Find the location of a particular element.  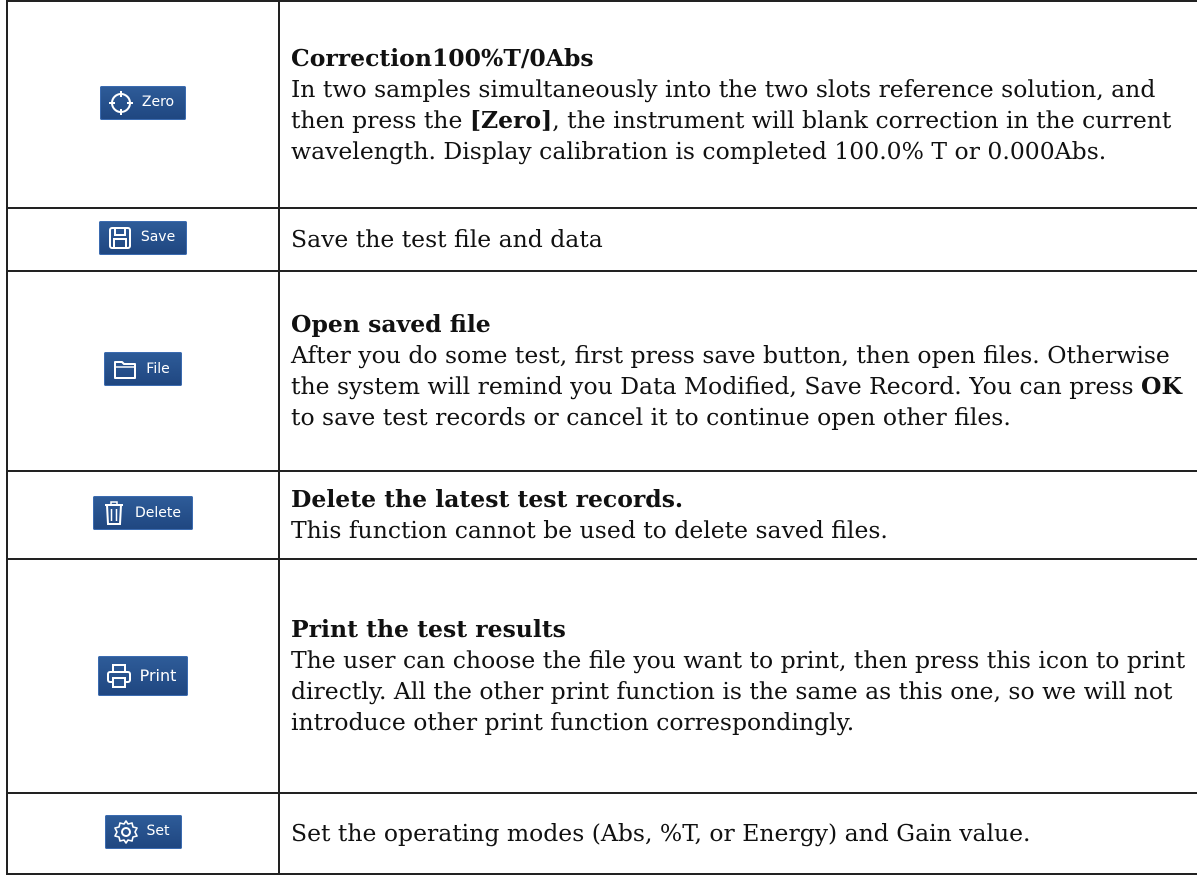

delete-button: Delete is located at coordinates (143, 513).